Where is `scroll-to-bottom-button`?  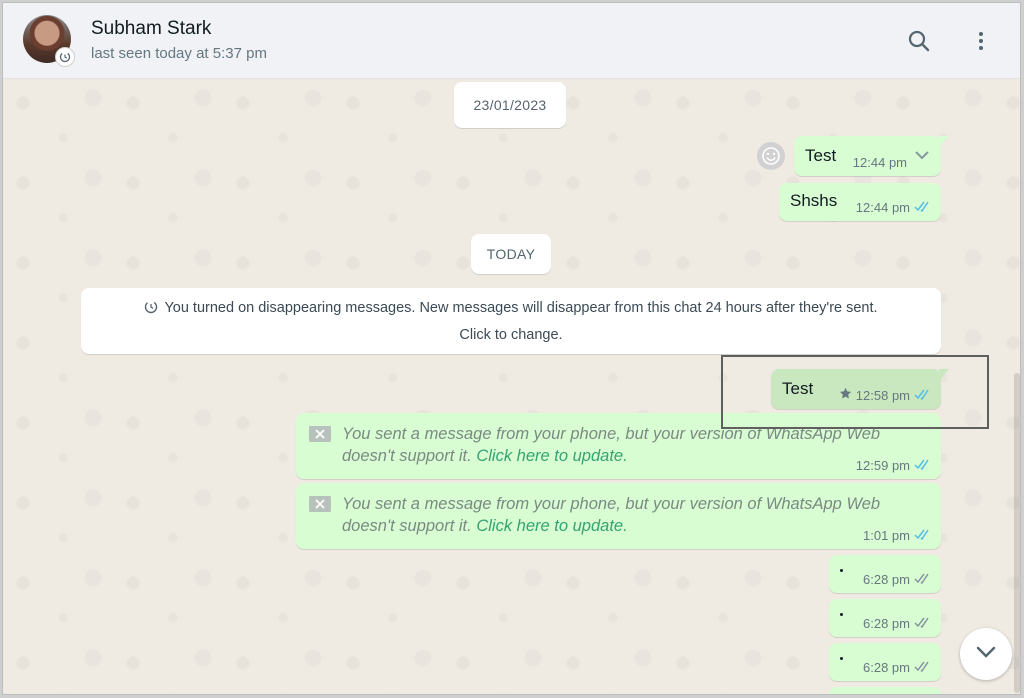 scroll-to-bottom-button is located at coordinates (986, 654).